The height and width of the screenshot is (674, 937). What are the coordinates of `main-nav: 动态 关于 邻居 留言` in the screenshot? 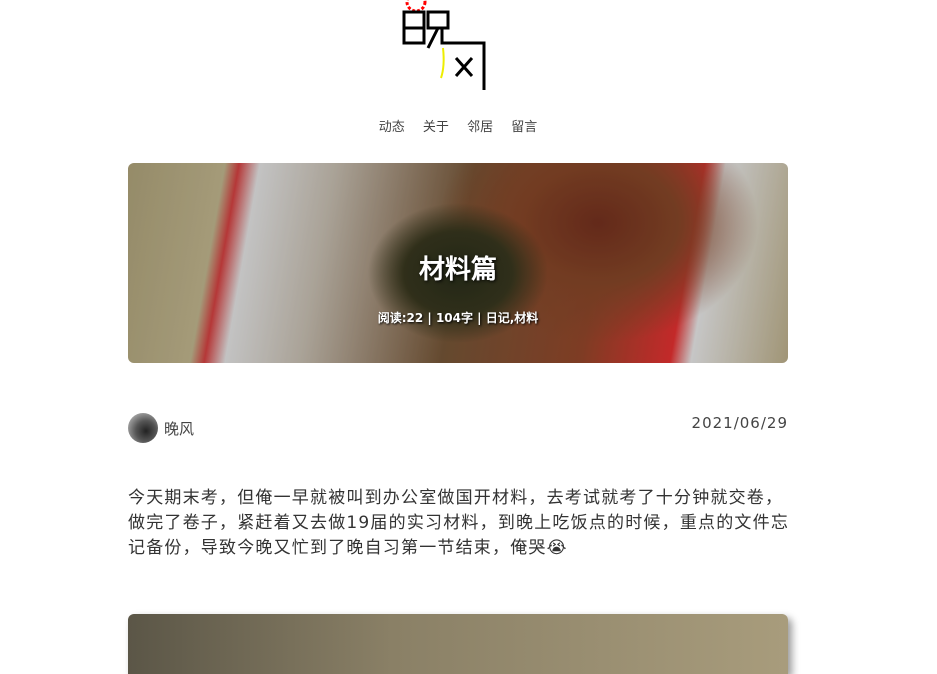 It's located at (458, 125).